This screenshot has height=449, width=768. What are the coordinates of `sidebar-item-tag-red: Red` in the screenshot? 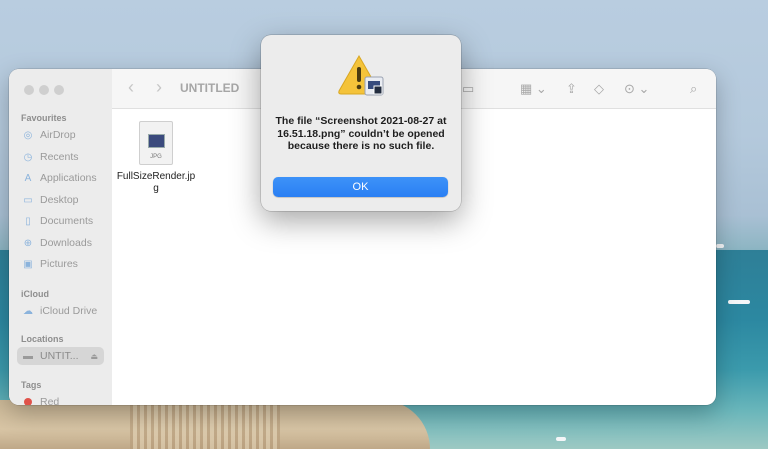 It's located at (40, 399).